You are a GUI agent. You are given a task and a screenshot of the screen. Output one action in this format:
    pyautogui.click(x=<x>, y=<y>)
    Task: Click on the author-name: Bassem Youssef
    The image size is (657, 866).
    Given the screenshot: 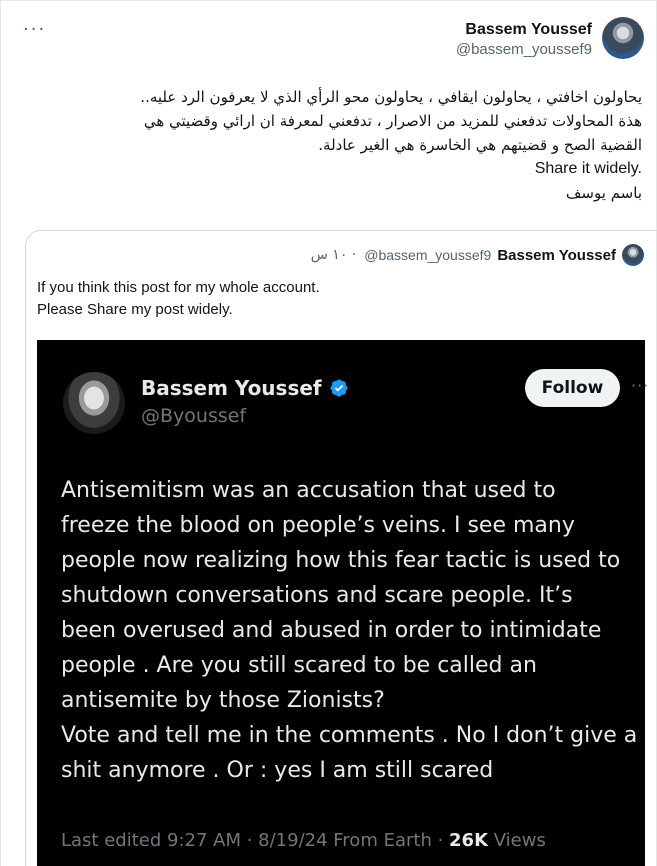 What is the action you would take?
    pyautogui.click(x=524, y=30)
    